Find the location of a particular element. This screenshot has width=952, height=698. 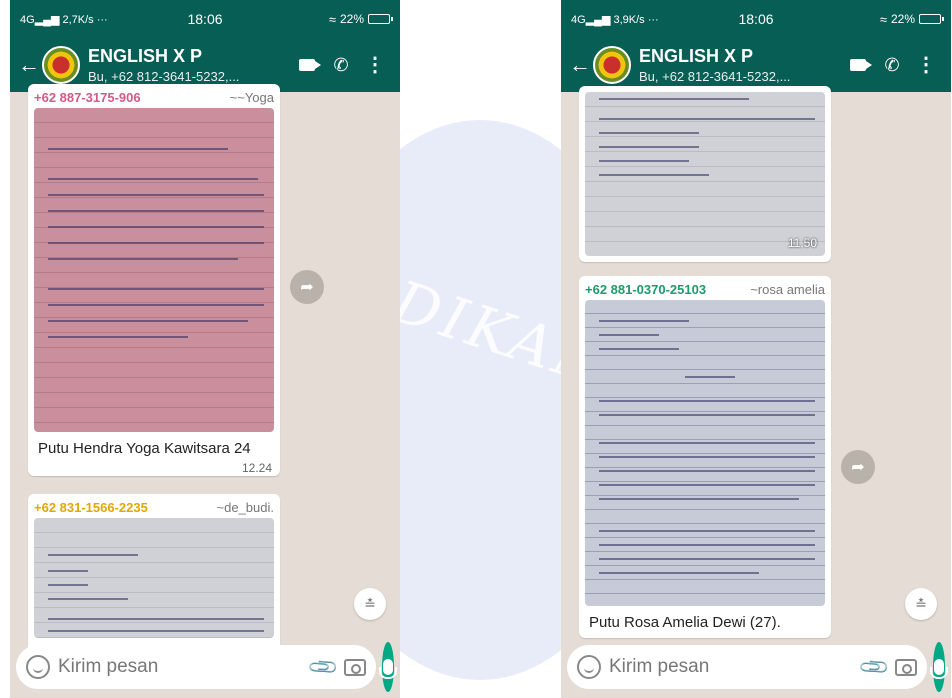

sender-phone: +62 831-1566-2235 is located at coordinates (91, 507).